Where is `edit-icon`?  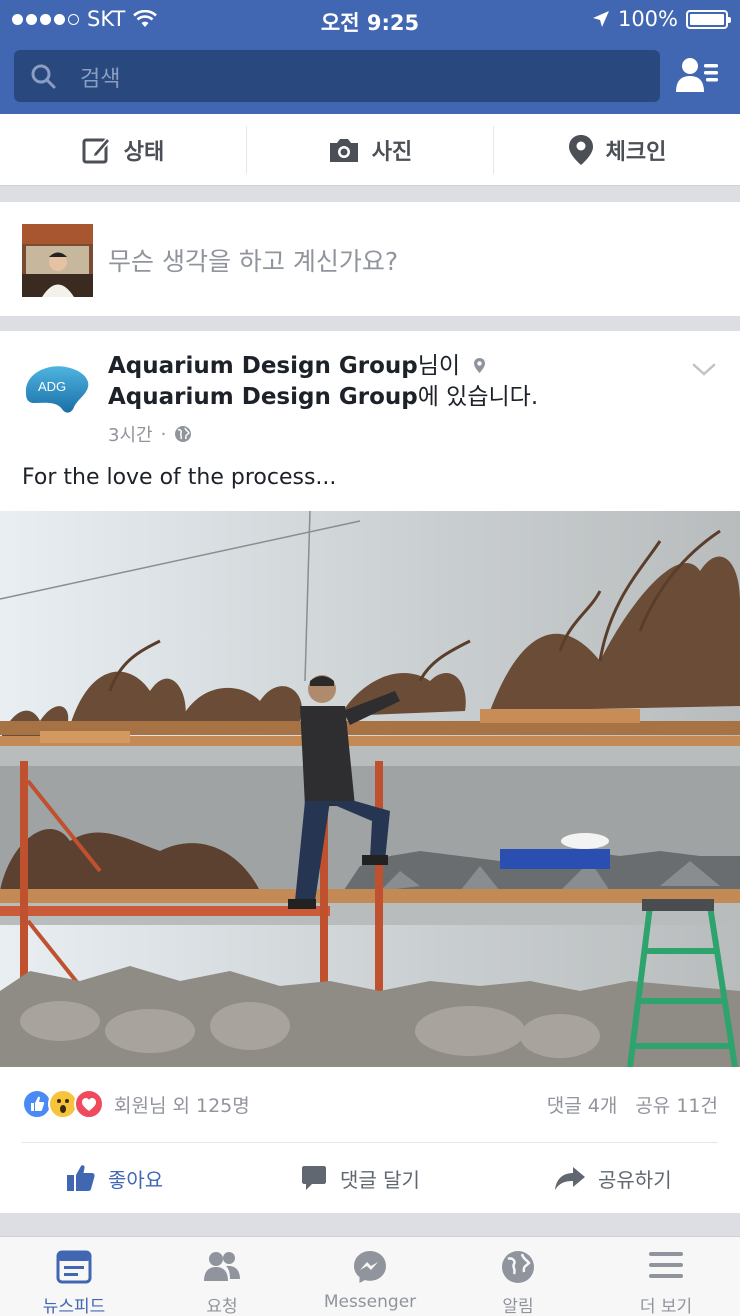 edit-icon is located at coordinates (96, 150).